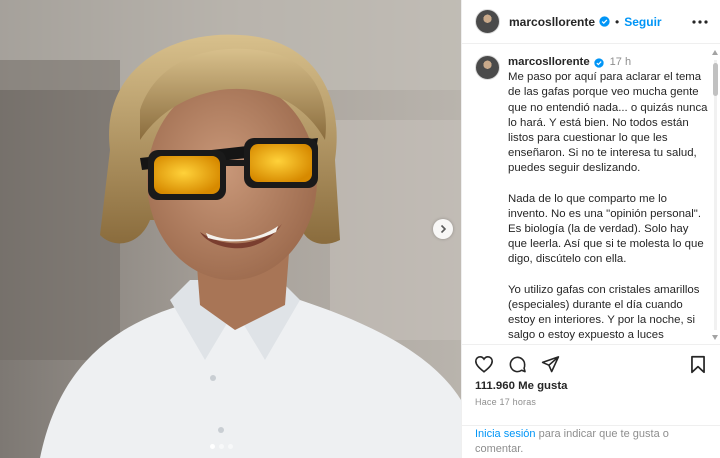  I want to click on scrollbar-track, so click(715, 195).